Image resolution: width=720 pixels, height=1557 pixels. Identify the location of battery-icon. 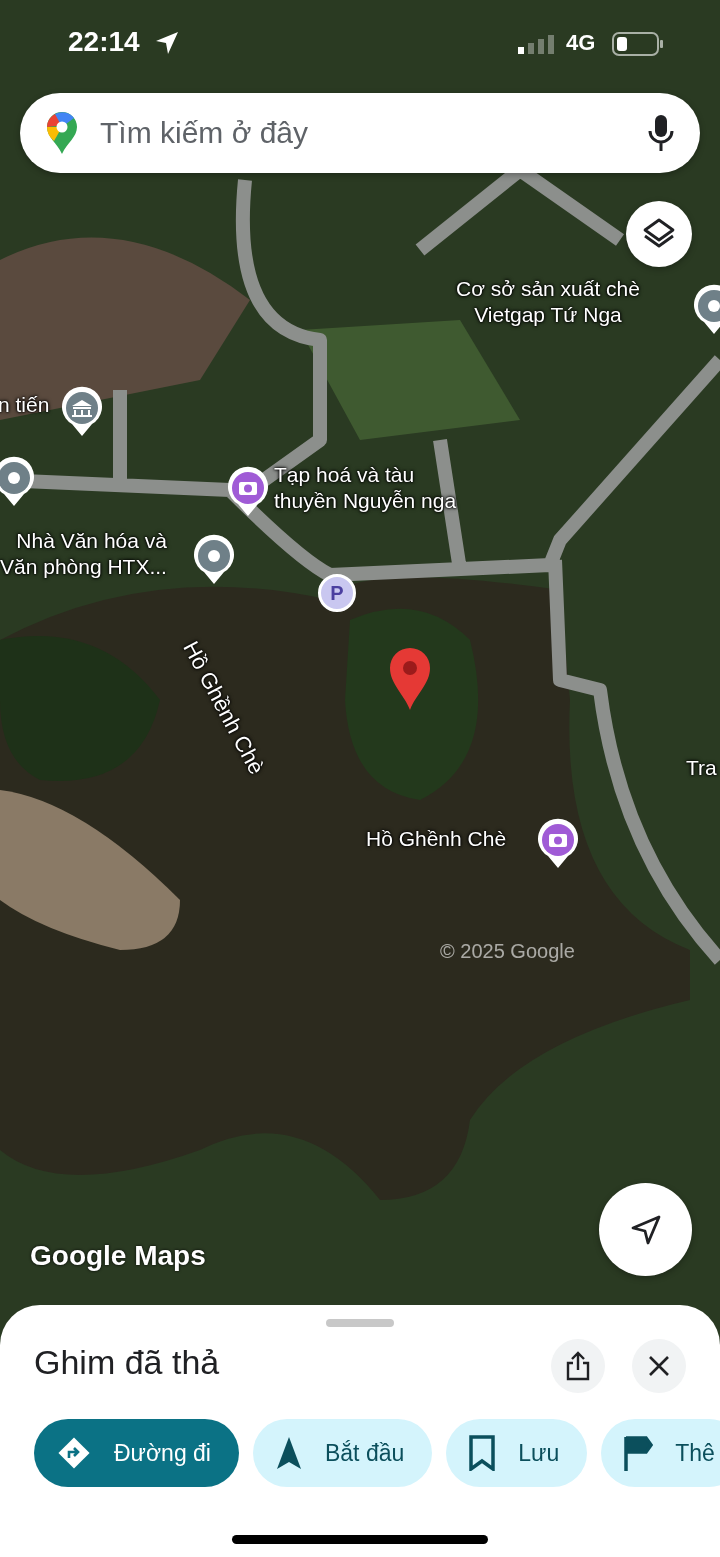
(638, 44).